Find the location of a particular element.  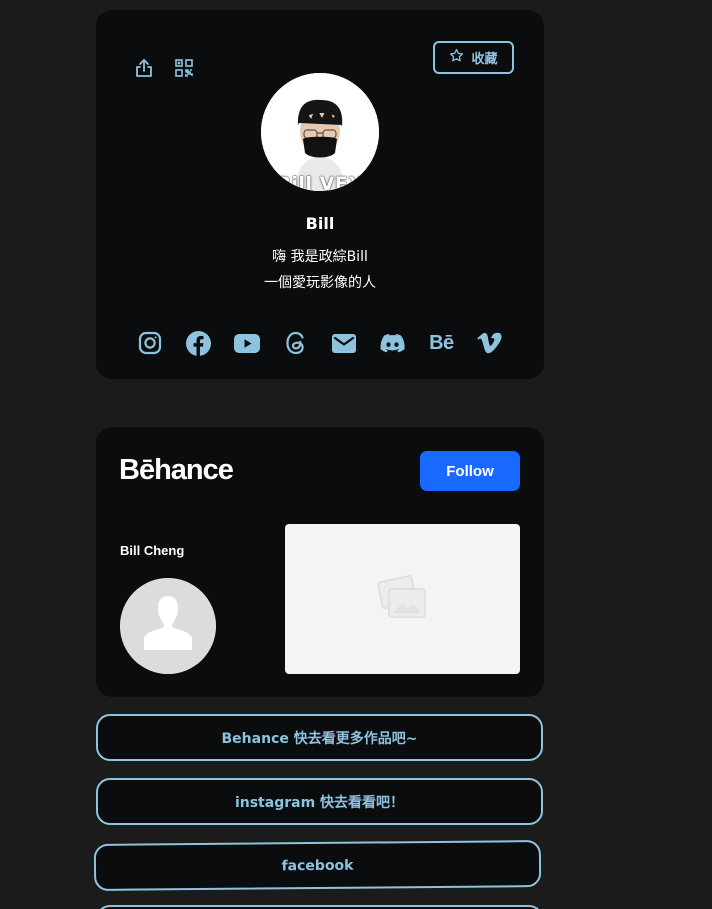

avatar-watermark: Bill VFX is located at coordinates (320, 182).